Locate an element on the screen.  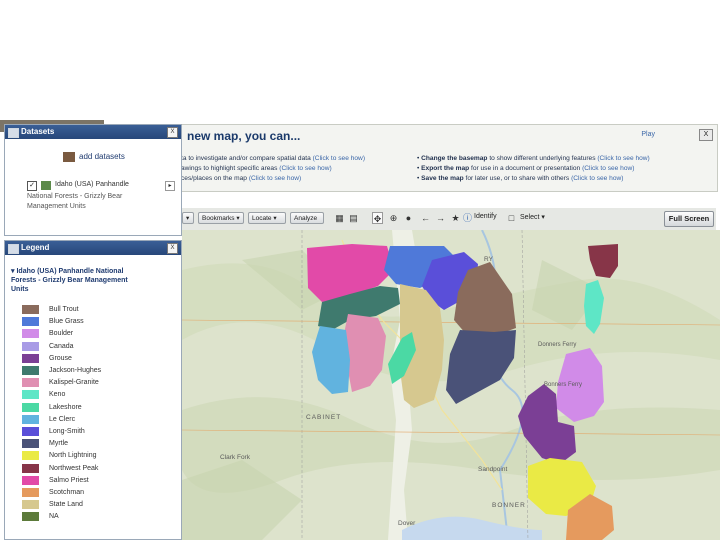
legend-item: Kalispel-Granite is located at coordinates (95, 382).